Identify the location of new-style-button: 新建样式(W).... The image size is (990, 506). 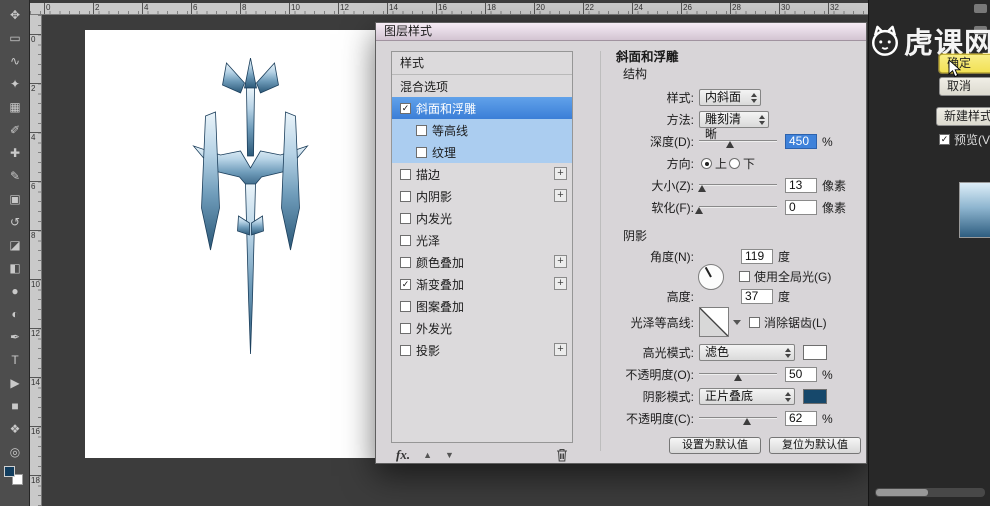
(963, 116).